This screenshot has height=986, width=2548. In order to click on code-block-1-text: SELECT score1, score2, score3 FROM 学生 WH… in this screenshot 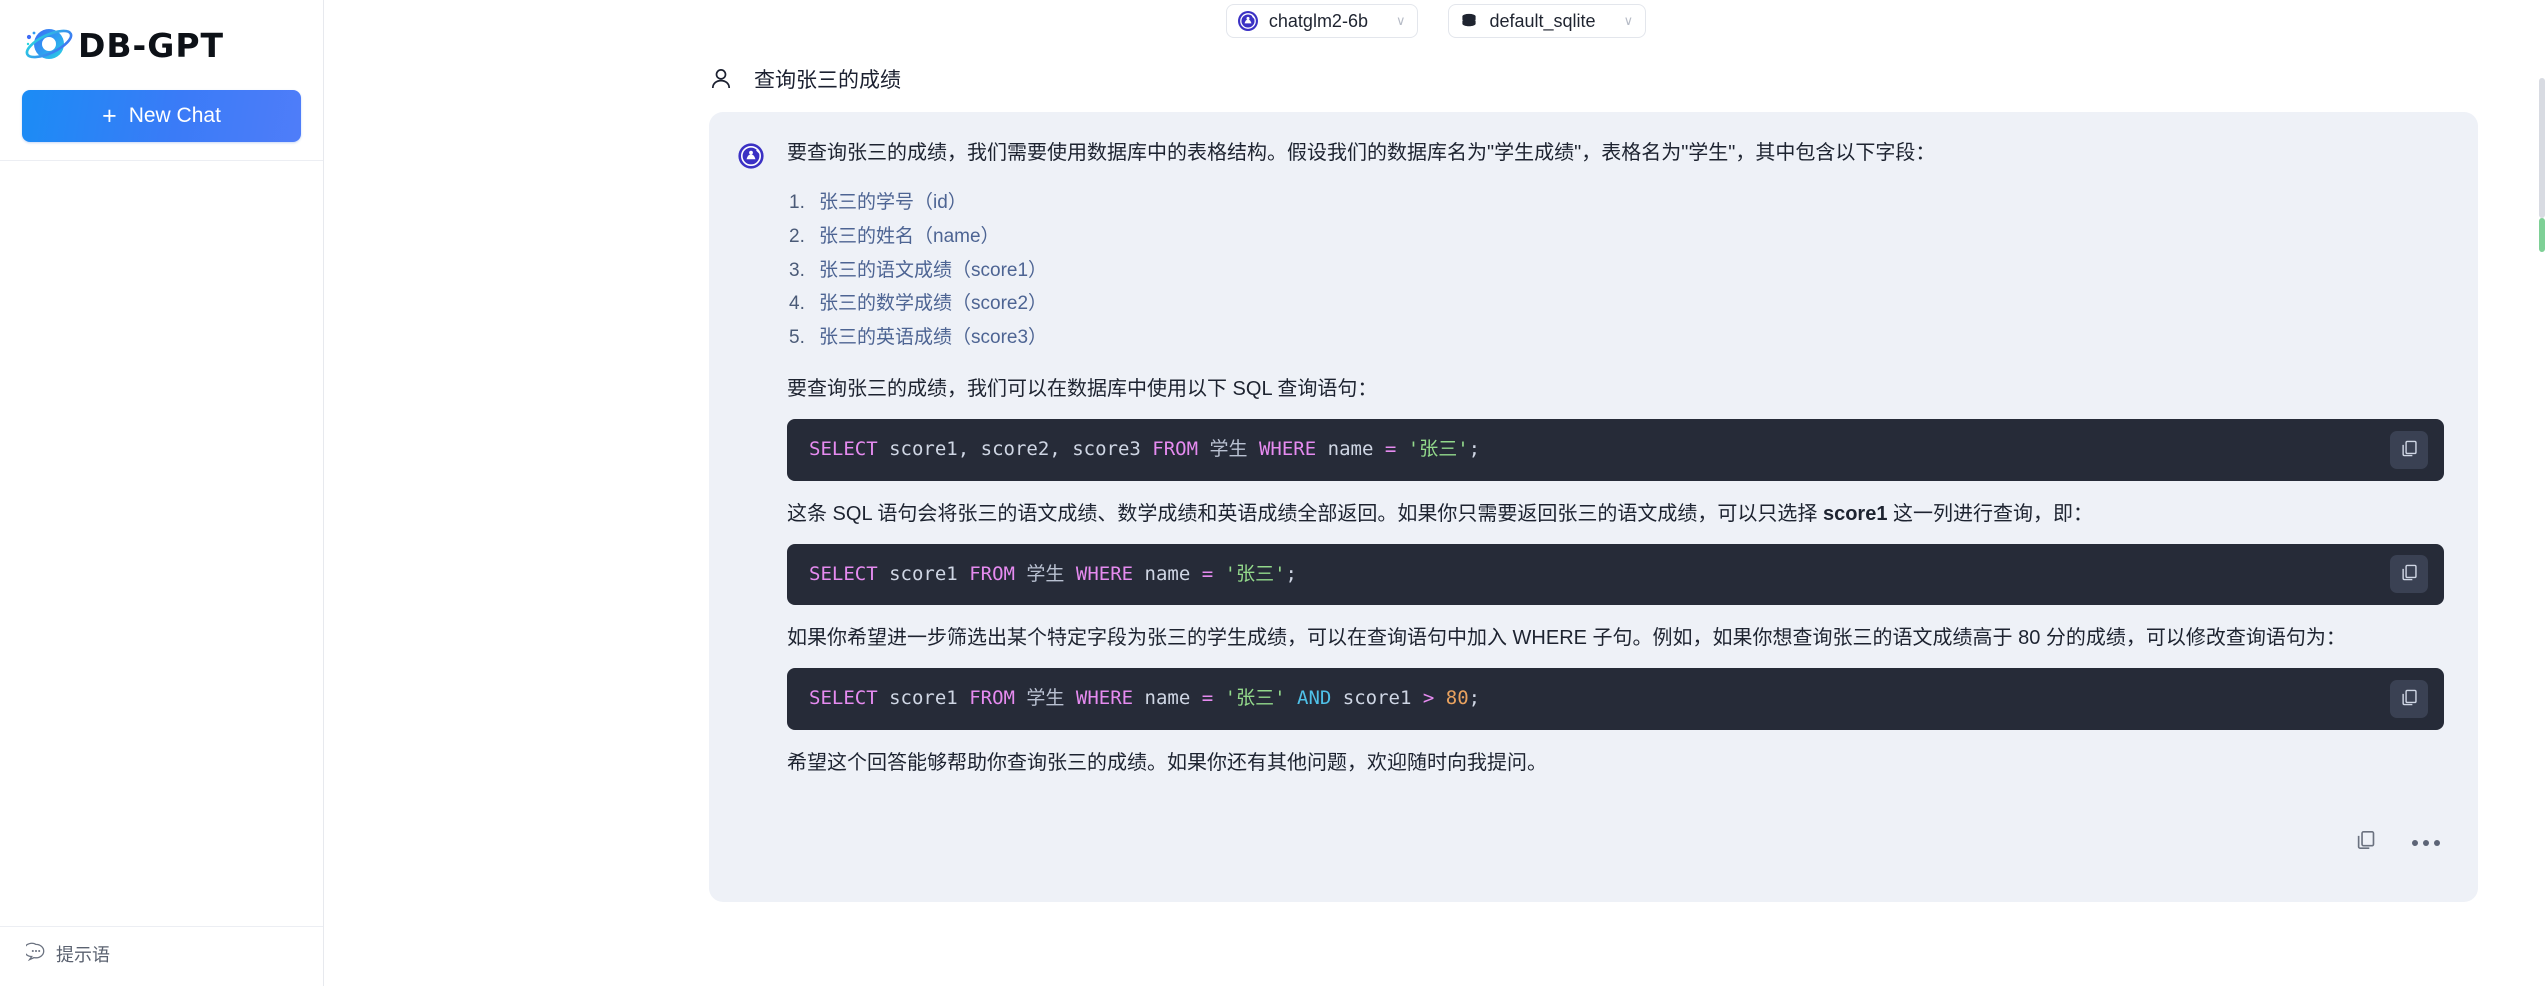, I will do `click(1145, 448)`.